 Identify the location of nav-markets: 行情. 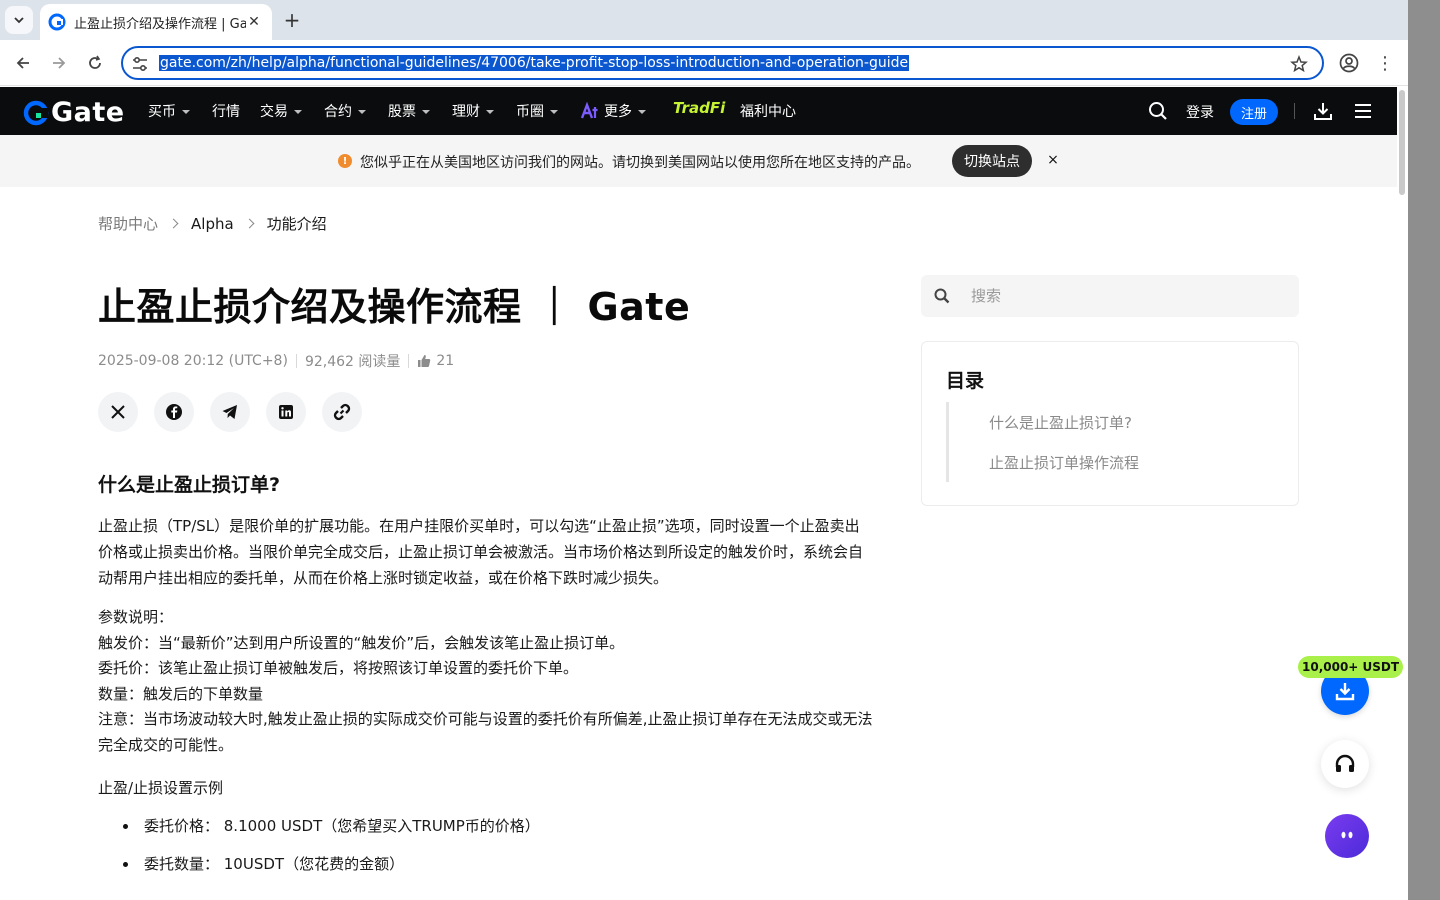
(226, 111).